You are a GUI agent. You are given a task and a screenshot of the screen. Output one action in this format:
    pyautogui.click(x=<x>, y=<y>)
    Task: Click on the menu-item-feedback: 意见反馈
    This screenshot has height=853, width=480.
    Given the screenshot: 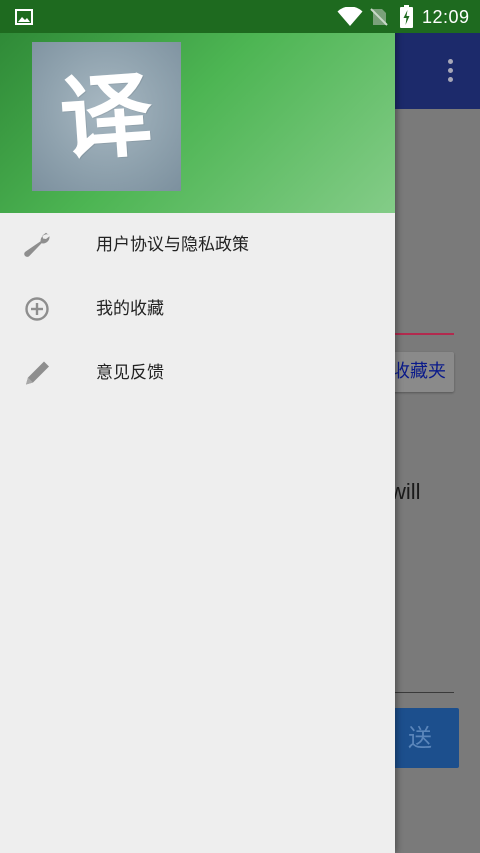 What is the action you would take?
    pyautogui.click(x=197, y=373)
    